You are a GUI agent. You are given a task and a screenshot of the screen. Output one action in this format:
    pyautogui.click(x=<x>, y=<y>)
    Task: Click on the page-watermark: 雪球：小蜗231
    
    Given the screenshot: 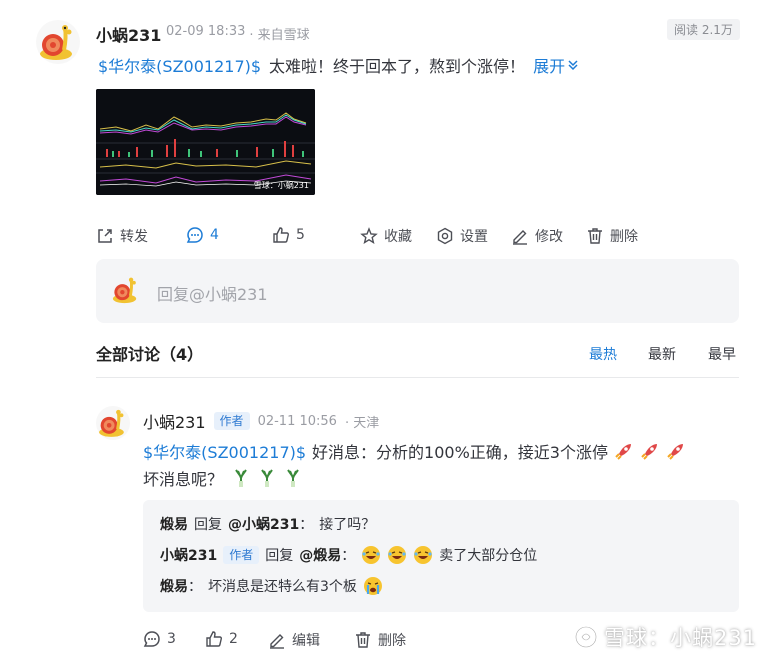 What is the action you would take?
    pyautogui.click(x=665, y=637)
    